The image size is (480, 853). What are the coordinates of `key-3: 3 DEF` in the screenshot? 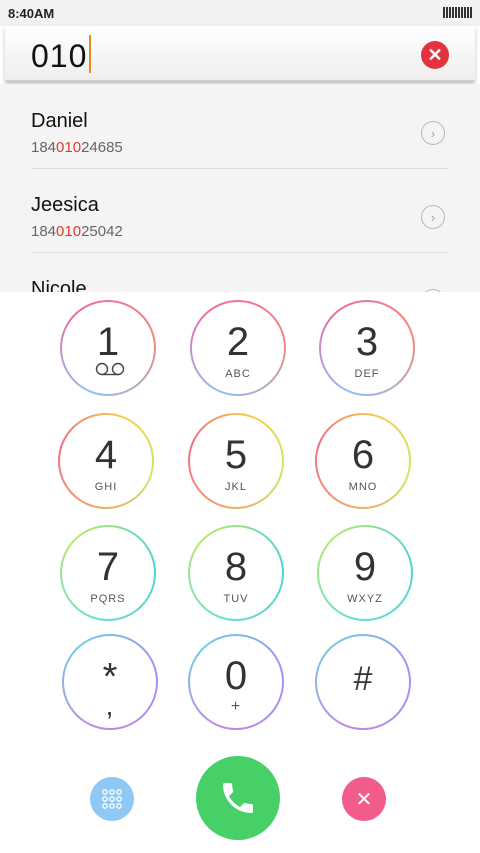 It's located at (367, 348).